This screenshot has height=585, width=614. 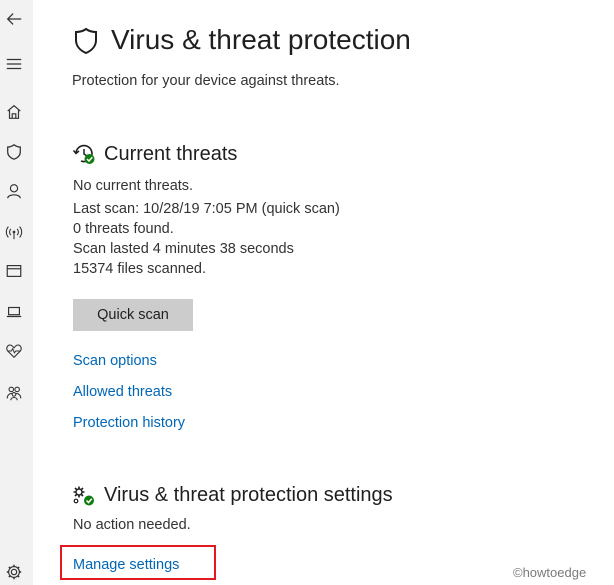 I want to click on last-scan-text: Last scan: 10/28/19 7:05 PM (quick scan), so click(x=206, y=209).